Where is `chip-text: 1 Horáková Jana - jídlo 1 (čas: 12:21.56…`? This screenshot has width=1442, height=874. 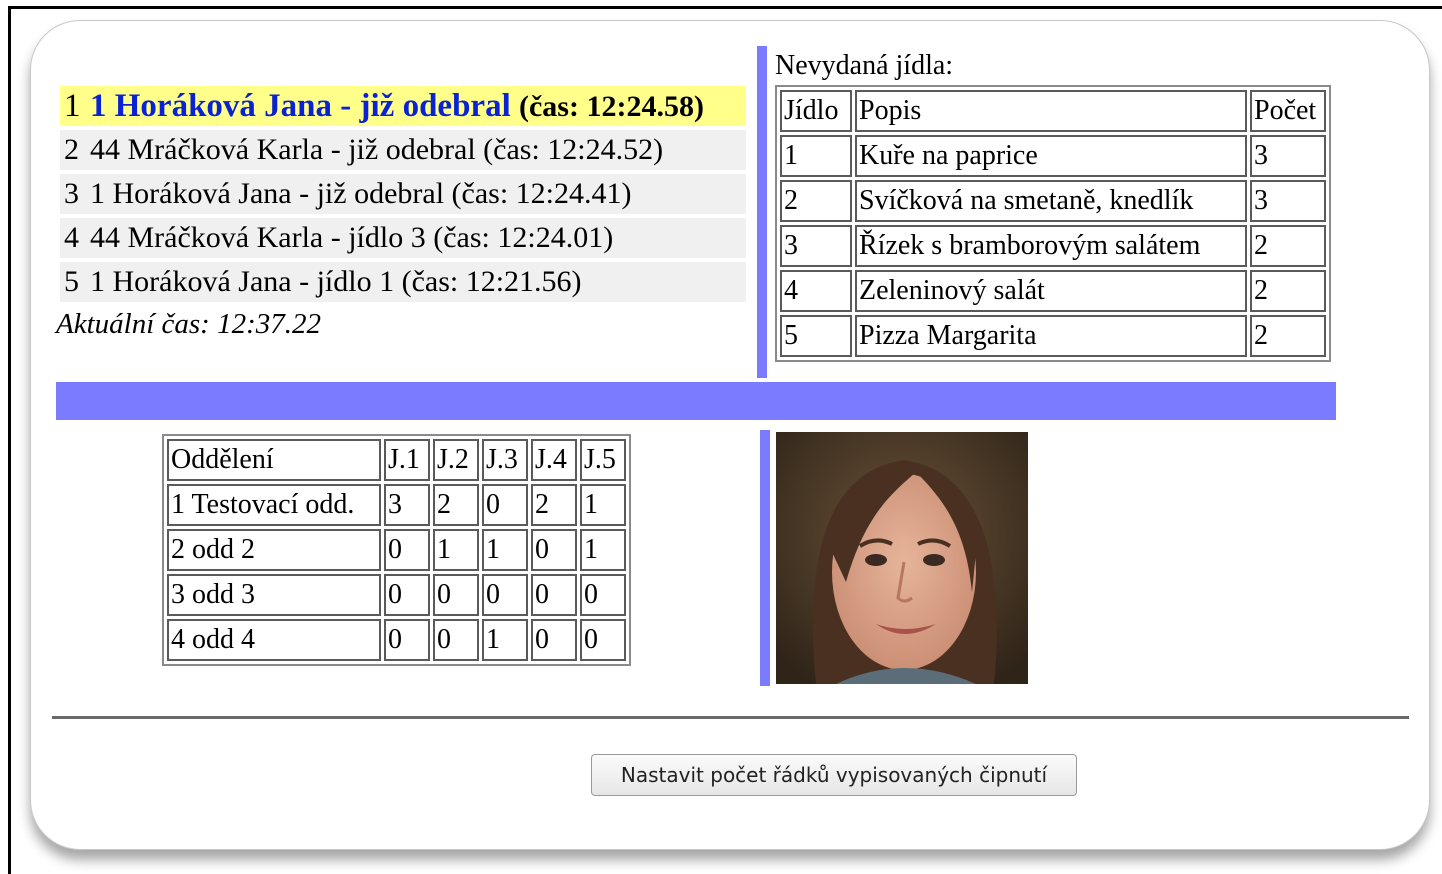
chip-text: 1 Horáková Jana - jídlo 1 (čas: 12:21.56… is located at coordinates (336, 281).